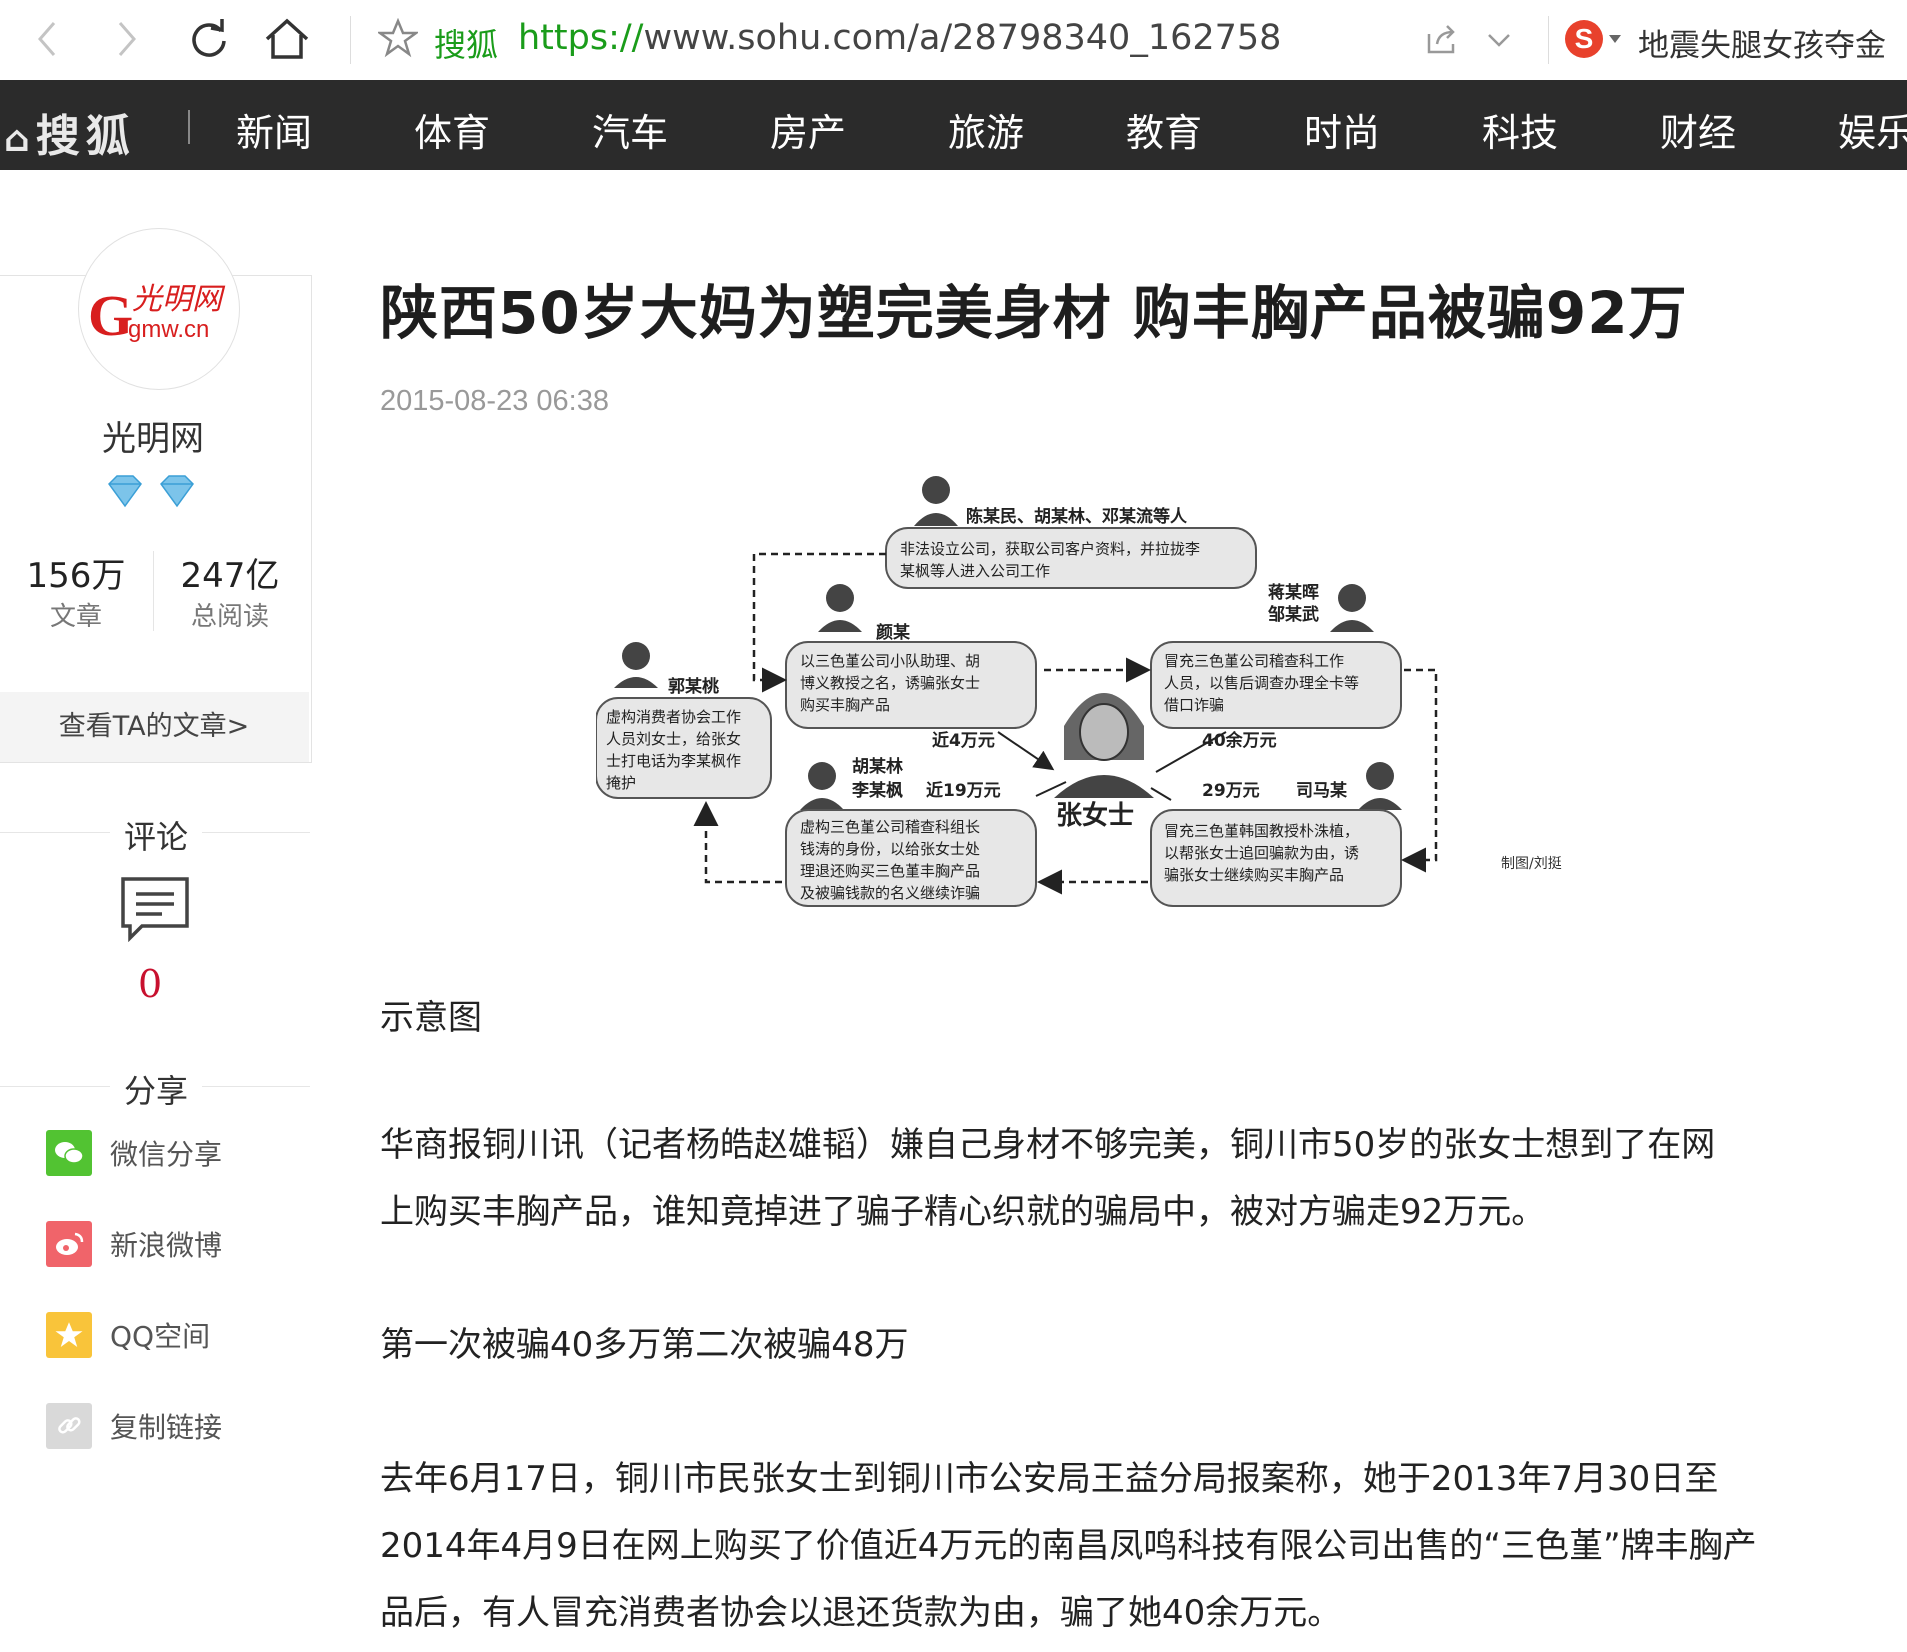  What do you see at coordinates (1615, 39) in the screenshot?
I see `engine-dropdown-icon` at bounding box center [1615, 39].